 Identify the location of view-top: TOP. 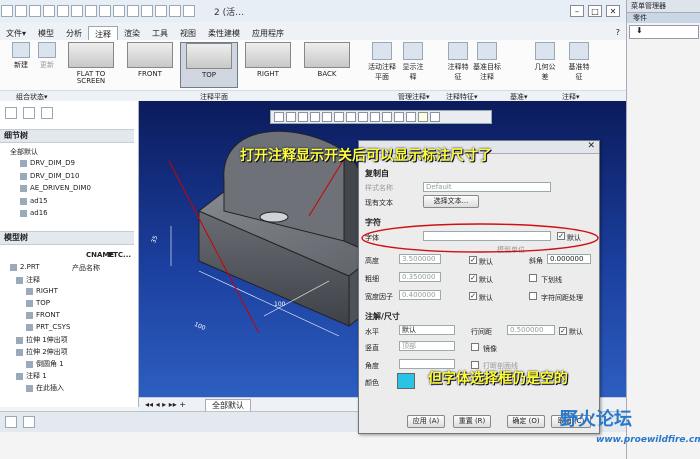
(209, 65).